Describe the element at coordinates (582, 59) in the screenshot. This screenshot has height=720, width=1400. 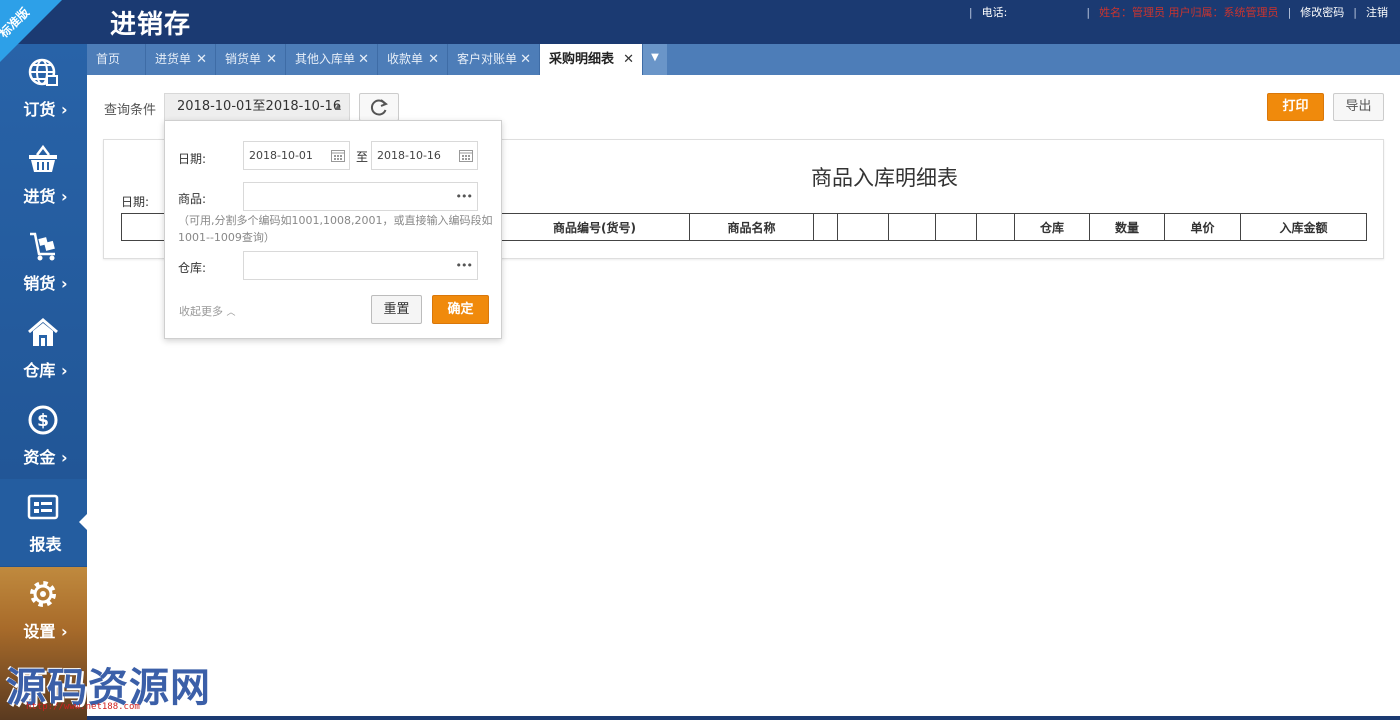
I see `tab-label: 采购明细表` at that location.